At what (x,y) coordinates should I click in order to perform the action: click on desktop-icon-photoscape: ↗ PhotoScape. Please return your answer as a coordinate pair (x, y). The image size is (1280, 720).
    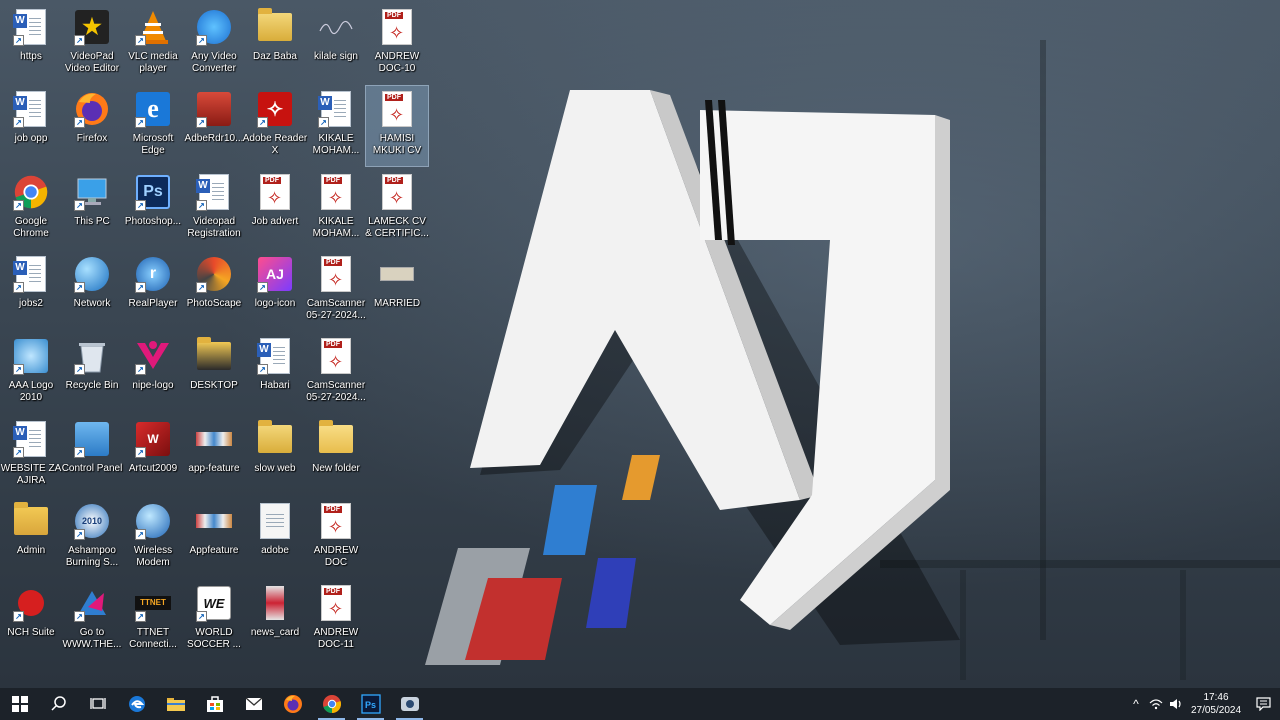
    Looking at the image, I should click on (214, 291).